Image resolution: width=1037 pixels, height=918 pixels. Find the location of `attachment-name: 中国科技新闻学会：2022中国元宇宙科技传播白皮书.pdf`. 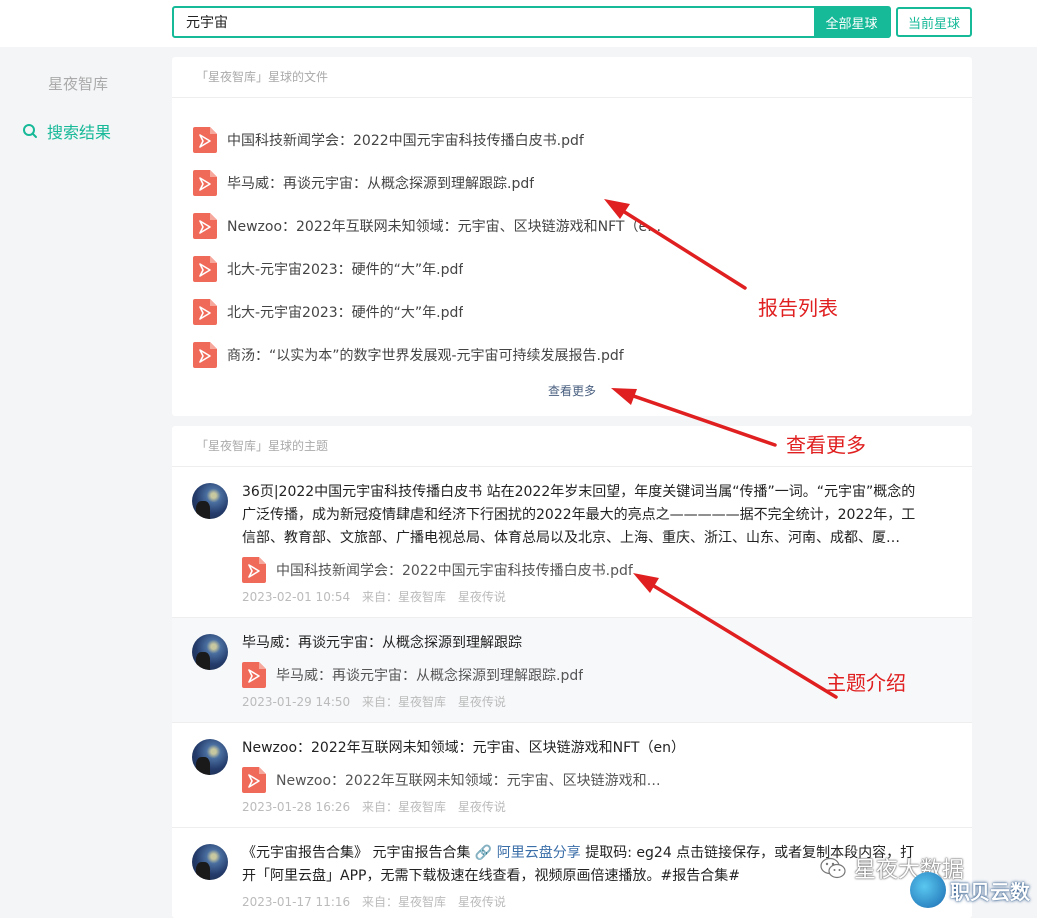

attachment-name: 中国科技新闻学会：2022中国元宇宙科技传播白皮书.pdf is located at coordinates (454, 571).